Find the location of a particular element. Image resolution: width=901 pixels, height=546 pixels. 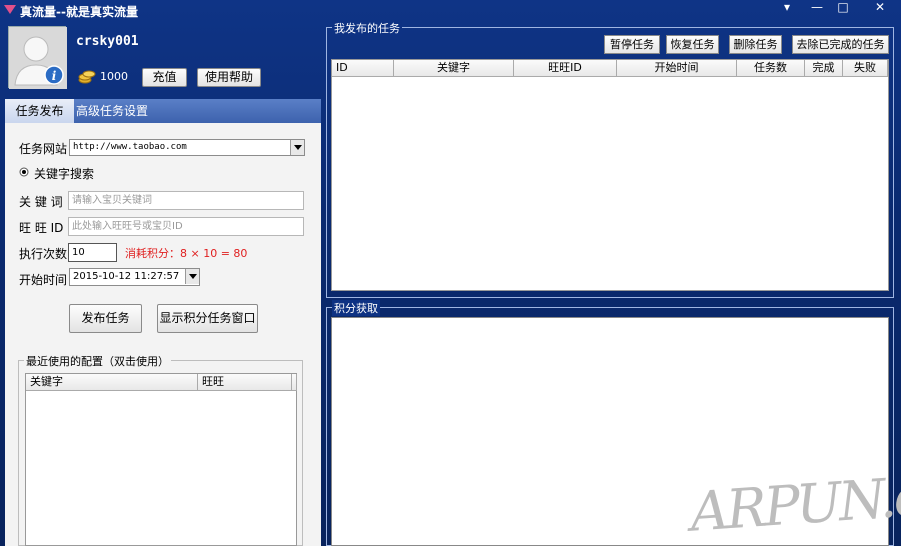

column-header-start-time: 开始时间 is located at coordinates (677, 68).